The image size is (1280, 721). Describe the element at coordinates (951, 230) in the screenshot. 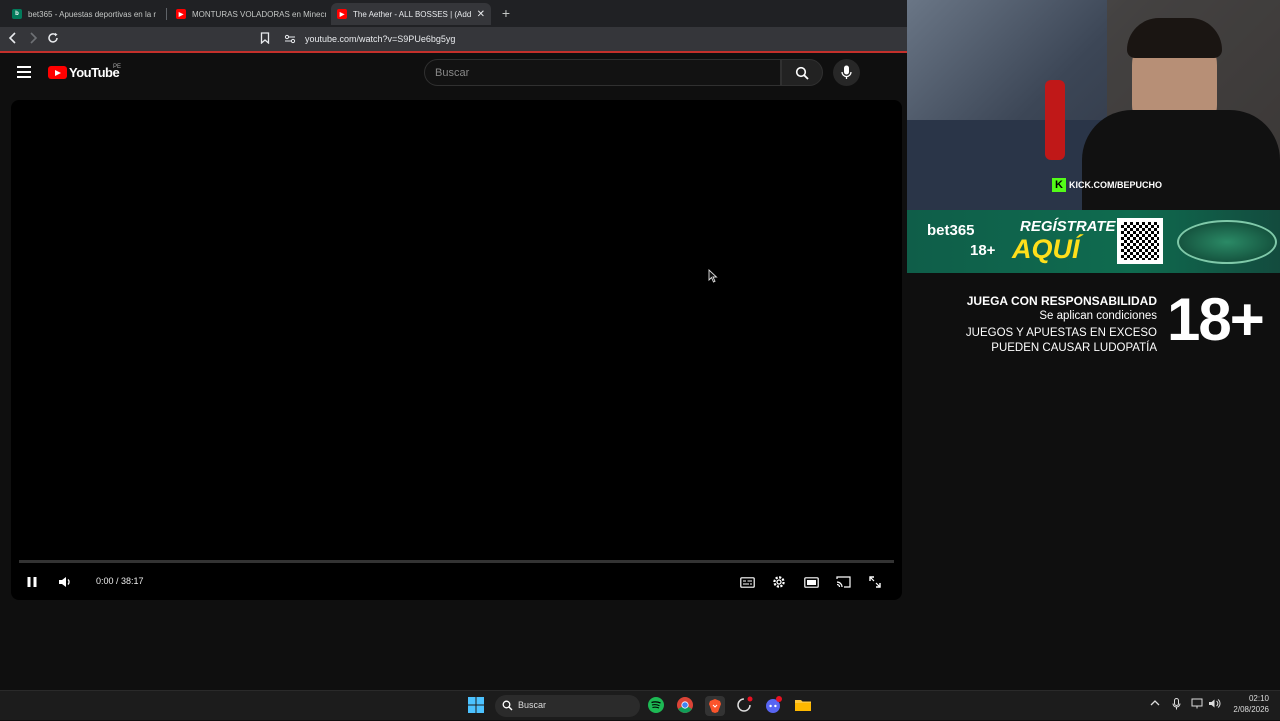

I see `bet365-logo: bet365` at that location.